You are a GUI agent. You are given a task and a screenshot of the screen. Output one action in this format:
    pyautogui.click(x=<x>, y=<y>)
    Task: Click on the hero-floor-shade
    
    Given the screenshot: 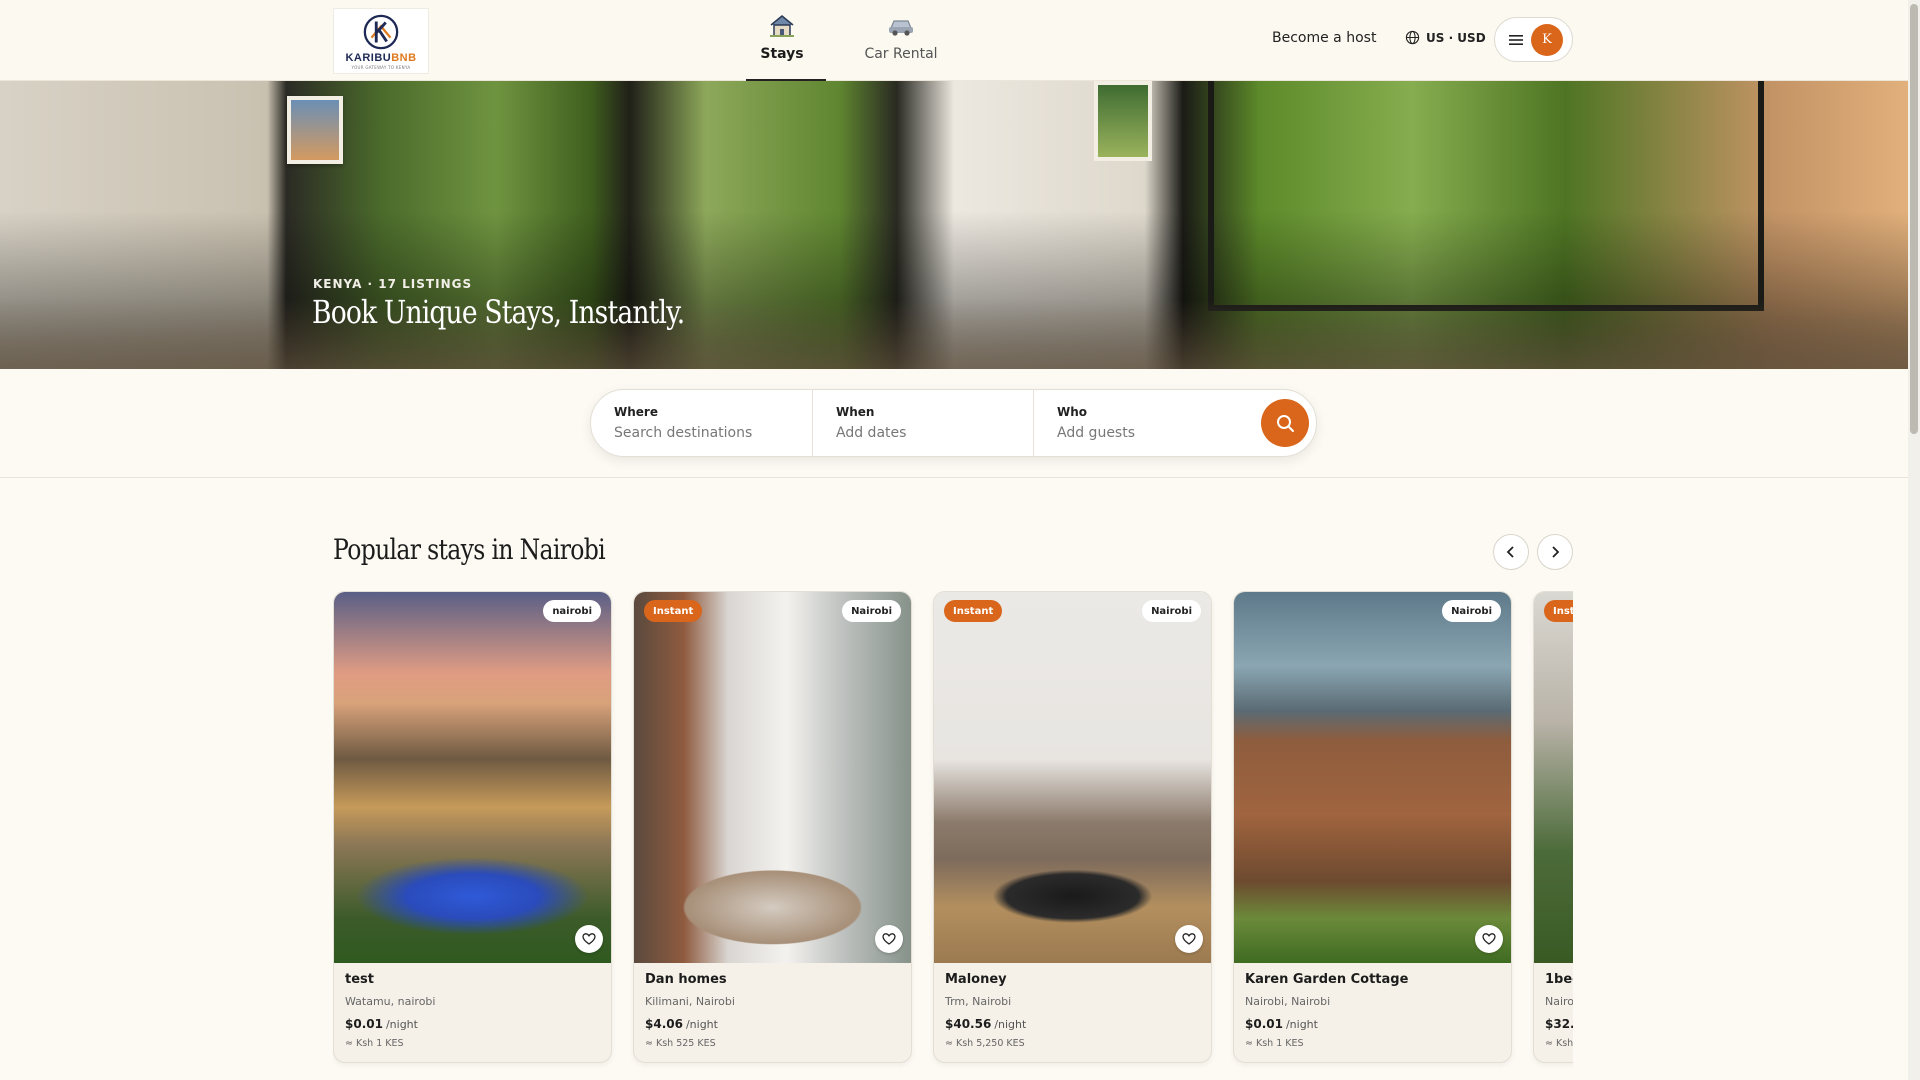 What is the action you would take?
    pyautogui.click(x=954, y=334)
    